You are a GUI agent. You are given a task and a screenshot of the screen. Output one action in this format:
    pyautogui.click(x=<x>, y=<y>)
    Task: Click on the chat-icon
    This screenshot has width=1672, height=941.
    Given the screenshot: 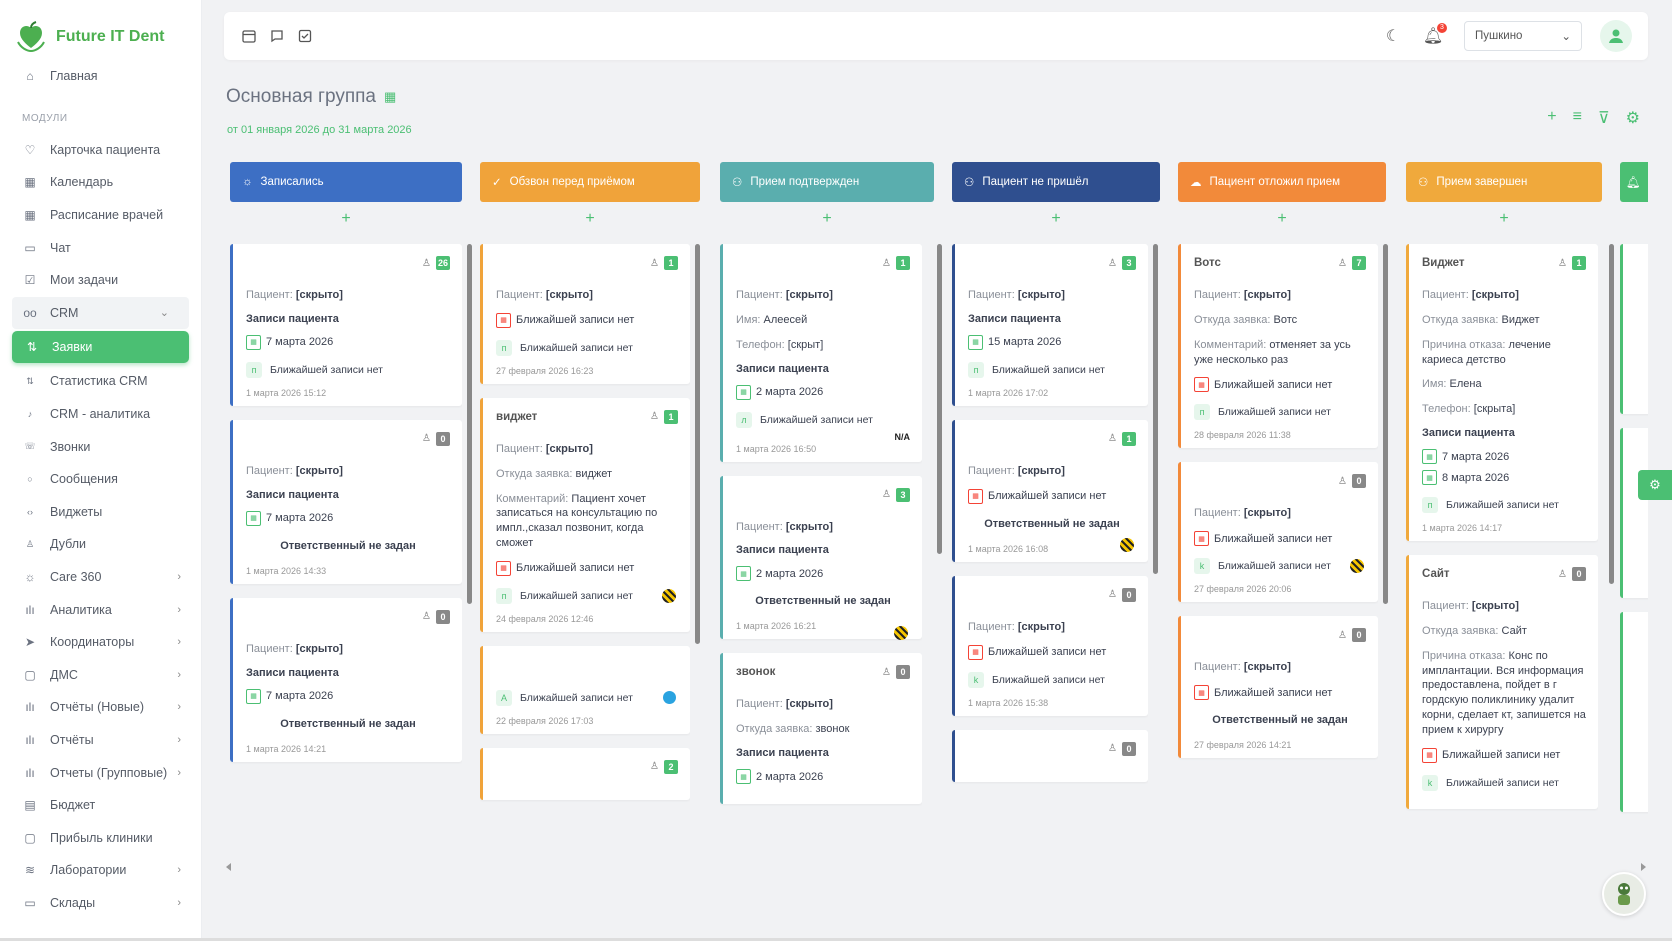 What is the action you would take?
    pyautogui.click(x=277, y=36)
    